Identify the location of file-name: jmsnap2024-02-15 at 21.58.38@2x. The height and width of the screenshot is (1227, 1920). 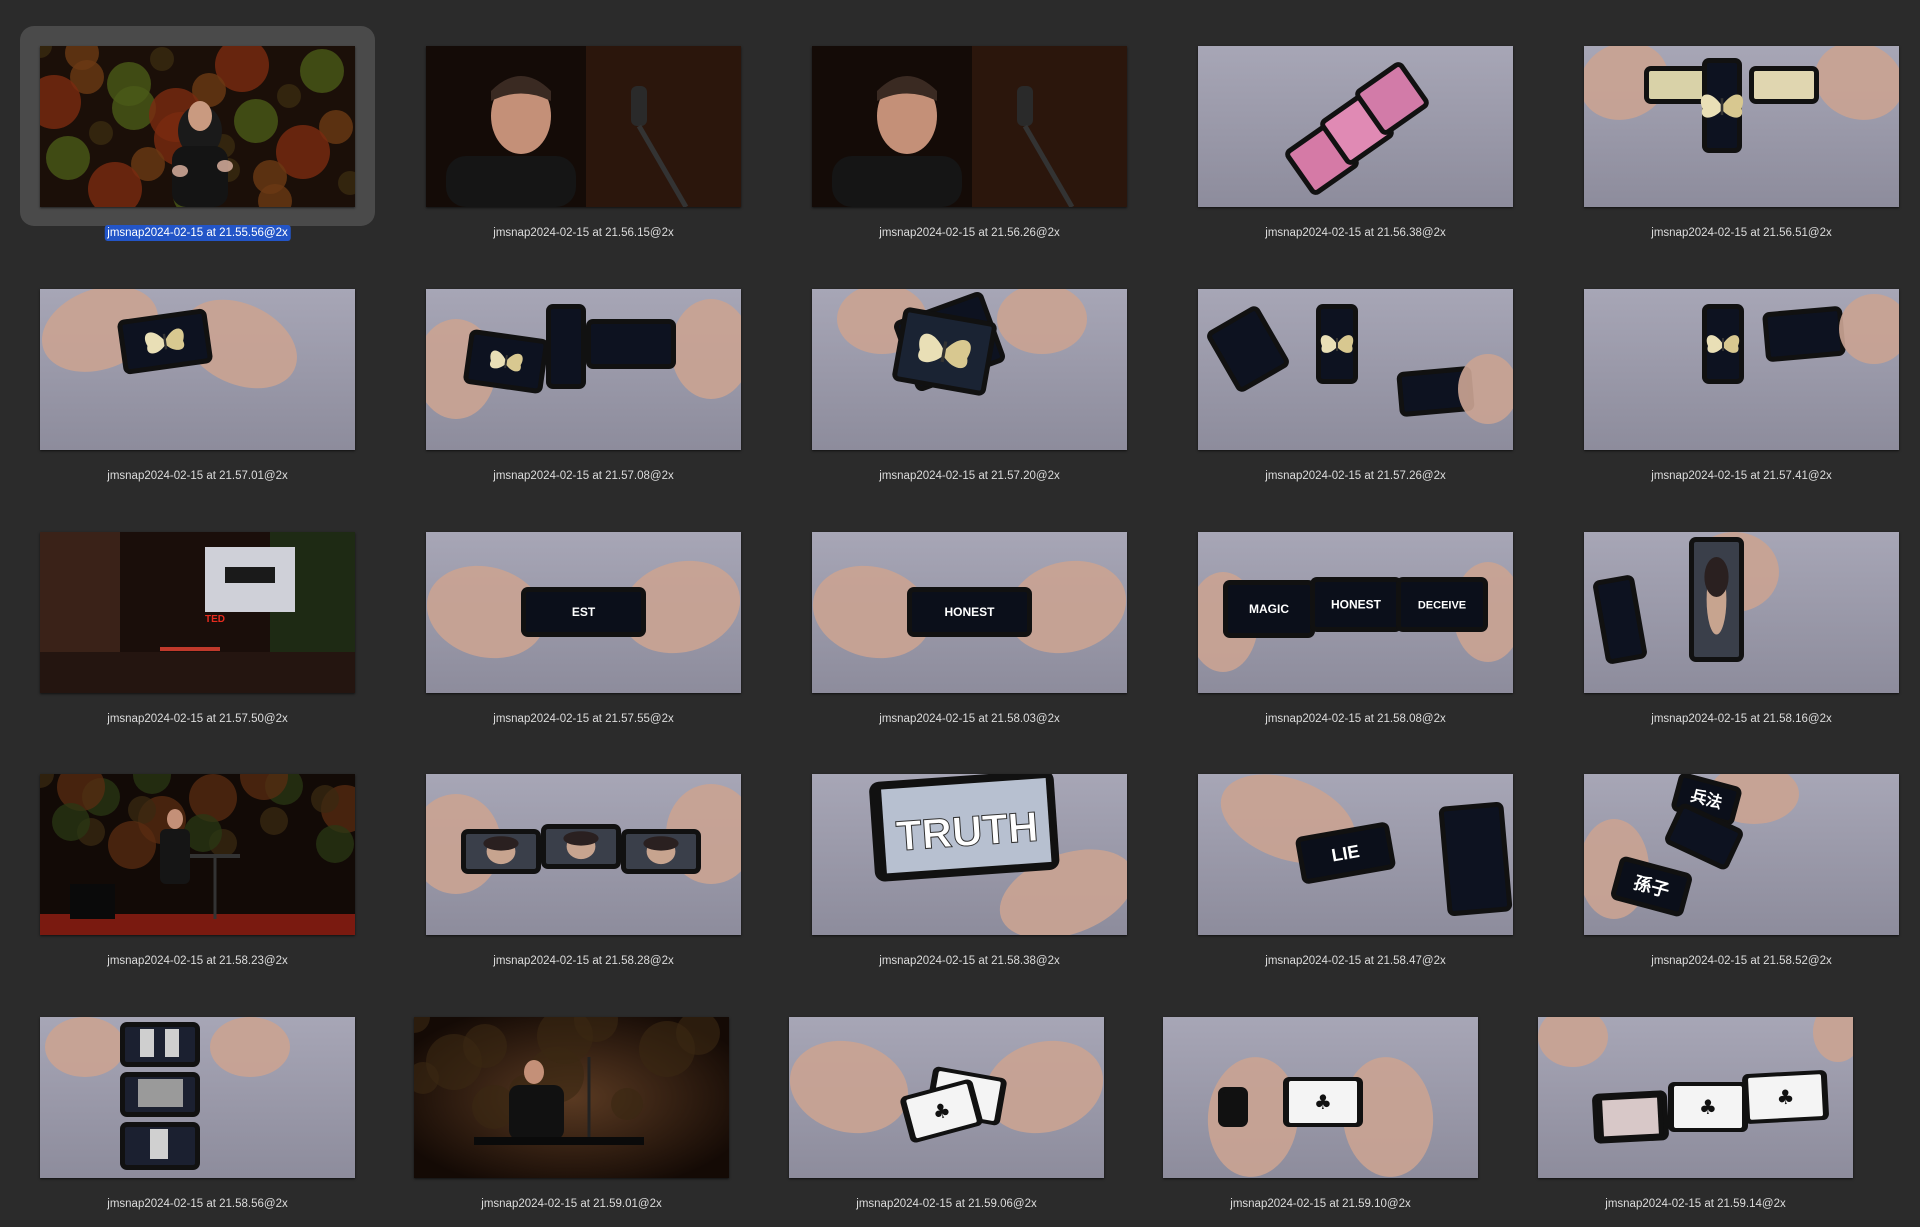
(969, 961).